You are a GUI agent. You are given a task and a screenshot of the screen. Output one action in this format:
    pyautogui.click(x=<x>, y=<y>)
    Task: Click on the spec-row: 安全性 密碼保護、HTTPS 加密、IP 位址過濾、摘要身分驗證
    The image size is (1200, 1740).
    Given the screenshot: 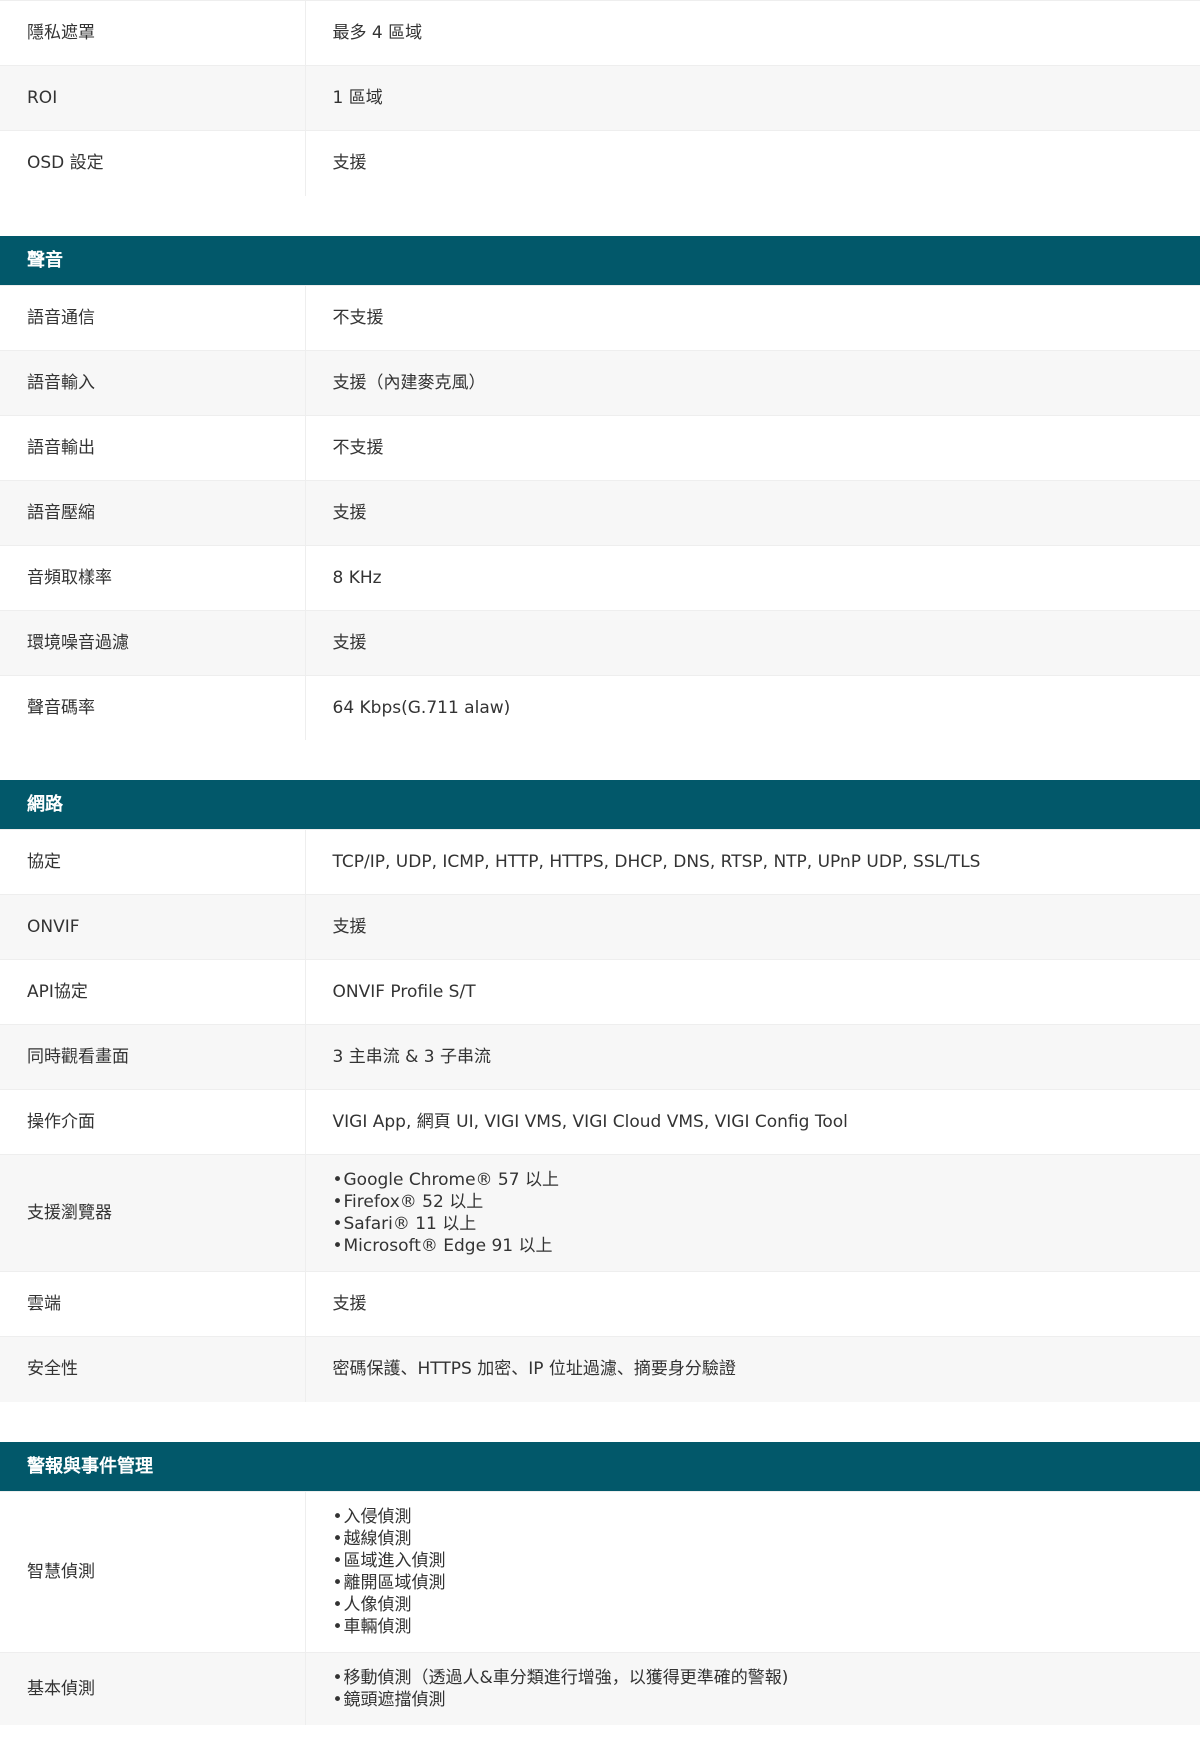 What is the action you would take?
    pyautogui.click(x=600, y=1369)
    